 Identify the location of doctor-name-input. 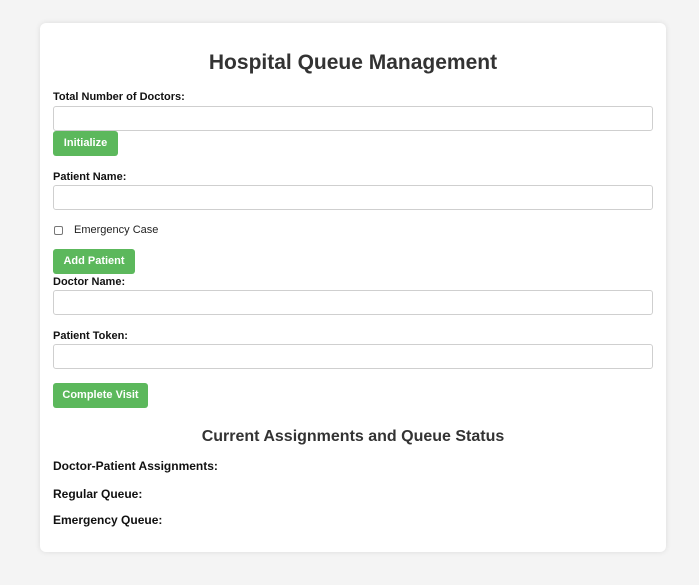
(353, 302).